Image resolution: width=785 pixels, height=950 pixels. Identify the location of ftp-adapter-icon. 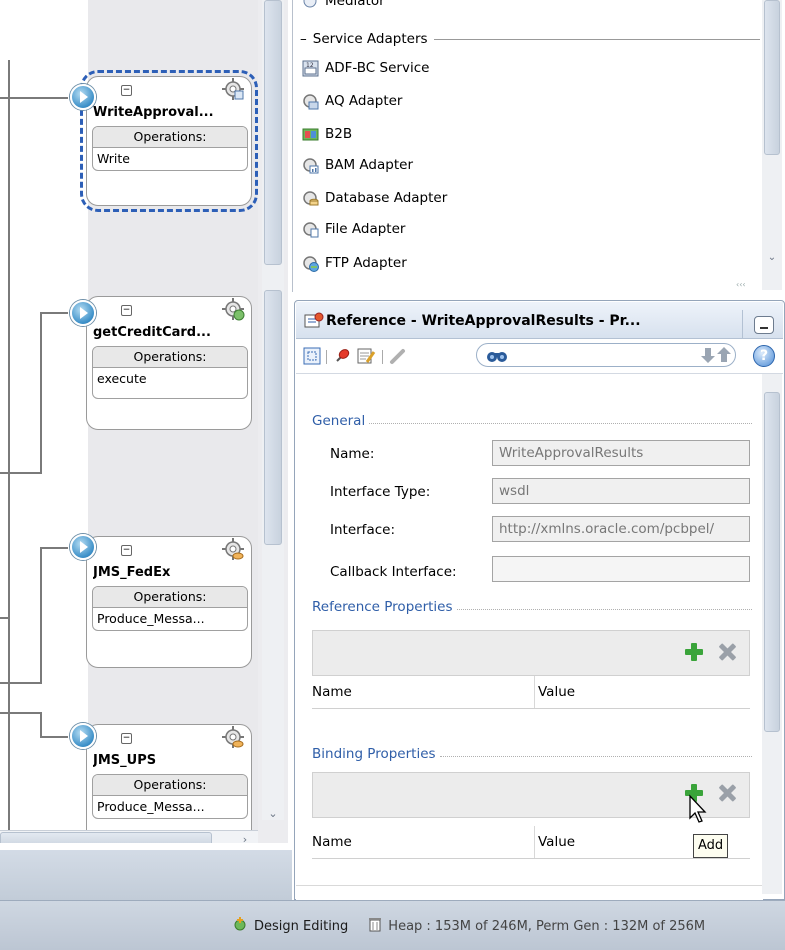
(310, 263).